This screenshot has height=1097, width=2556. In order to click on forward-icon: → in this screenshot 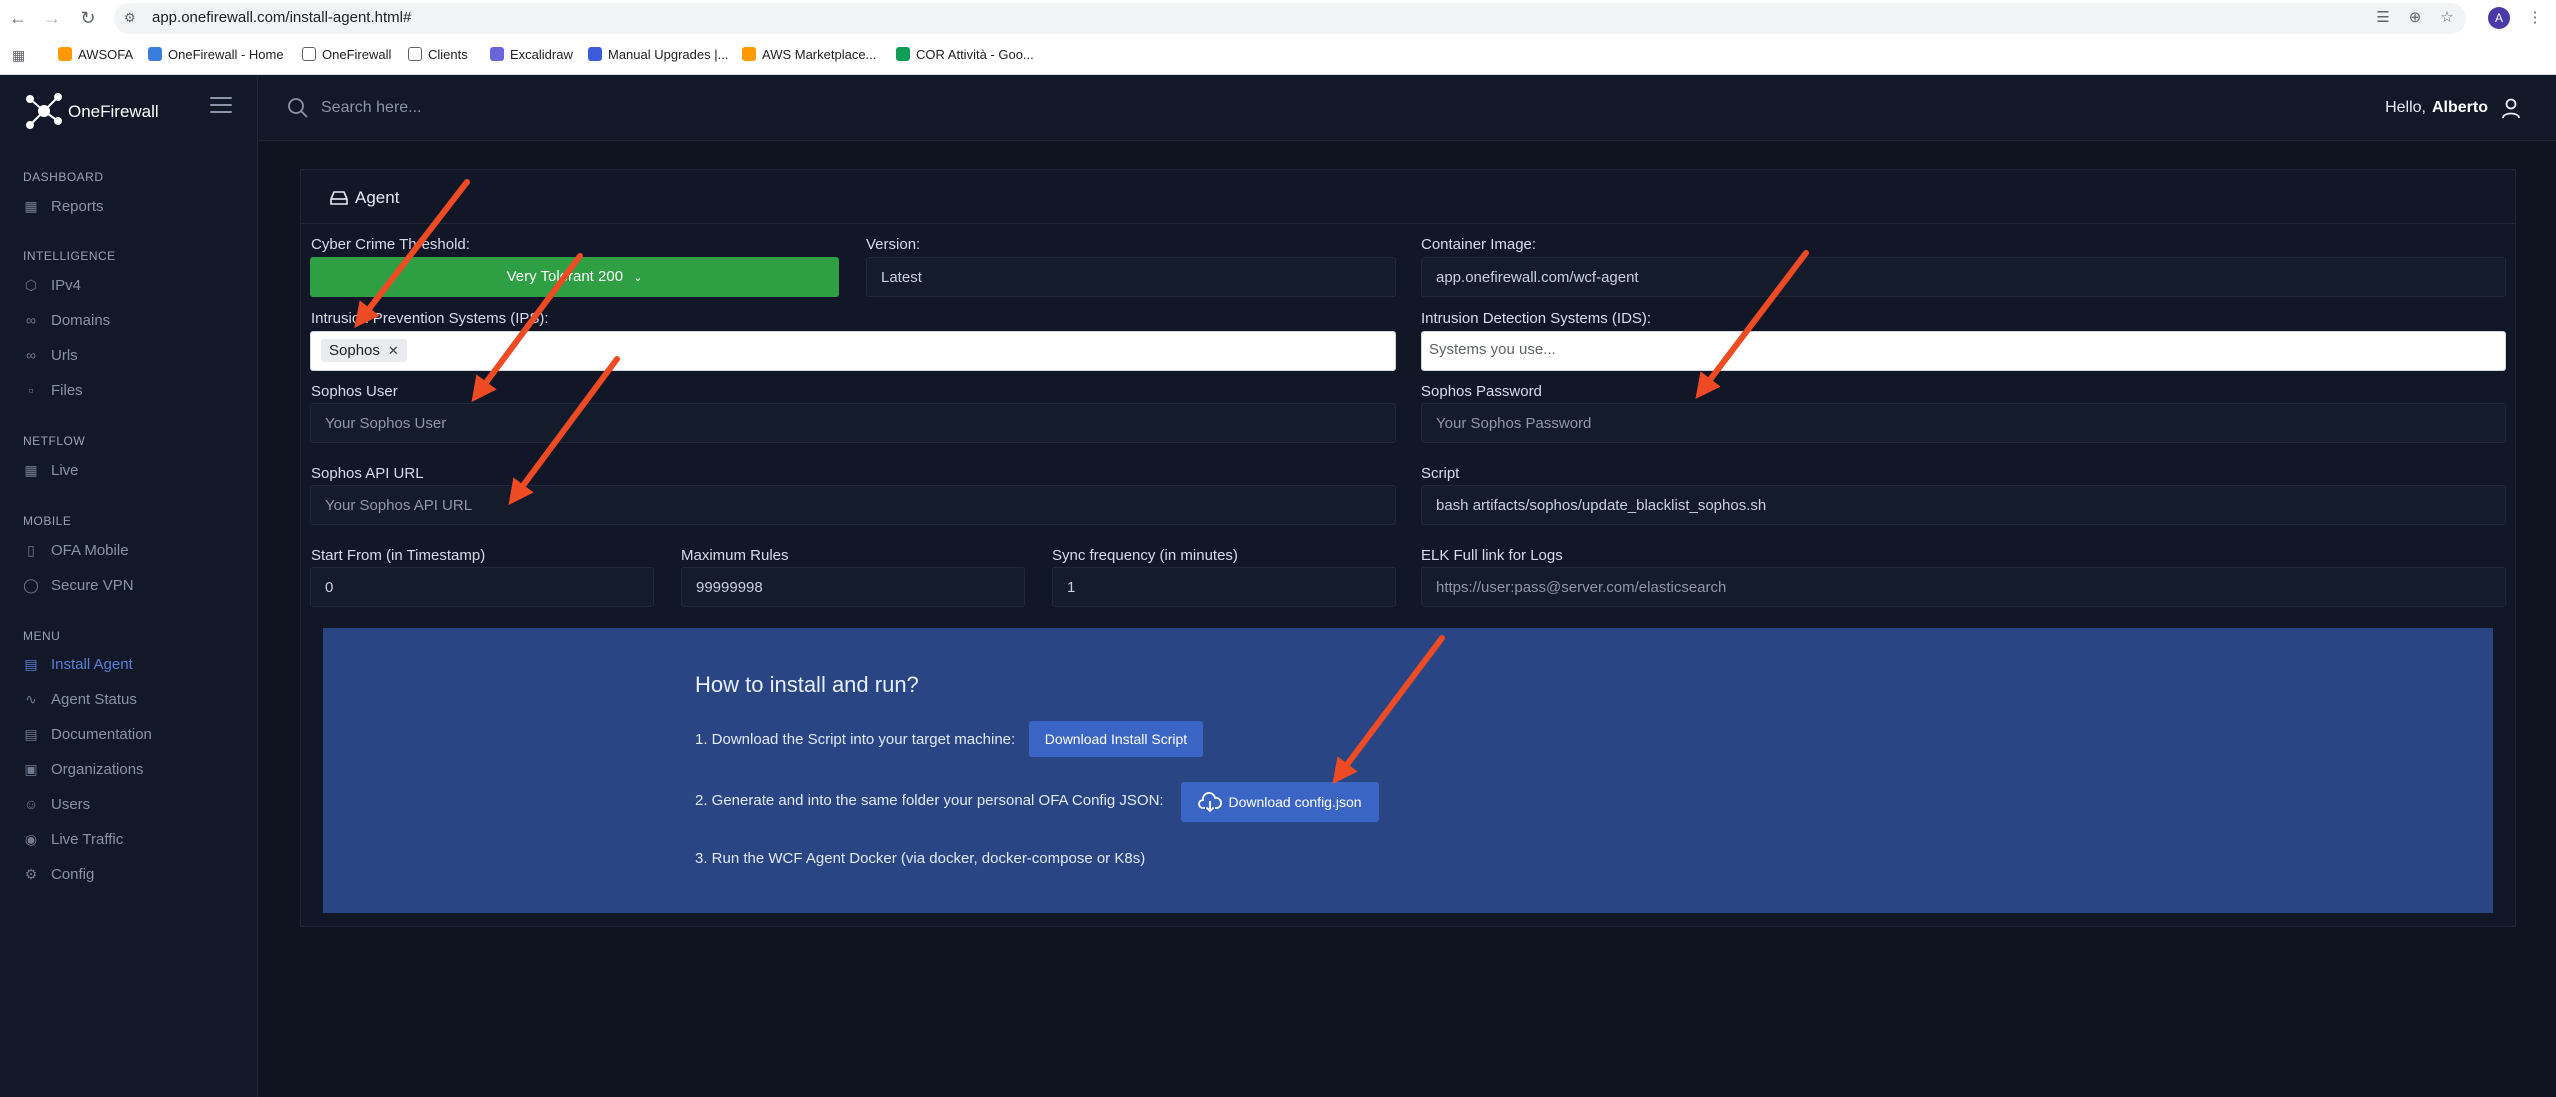, I will do `click(52, 18)`.